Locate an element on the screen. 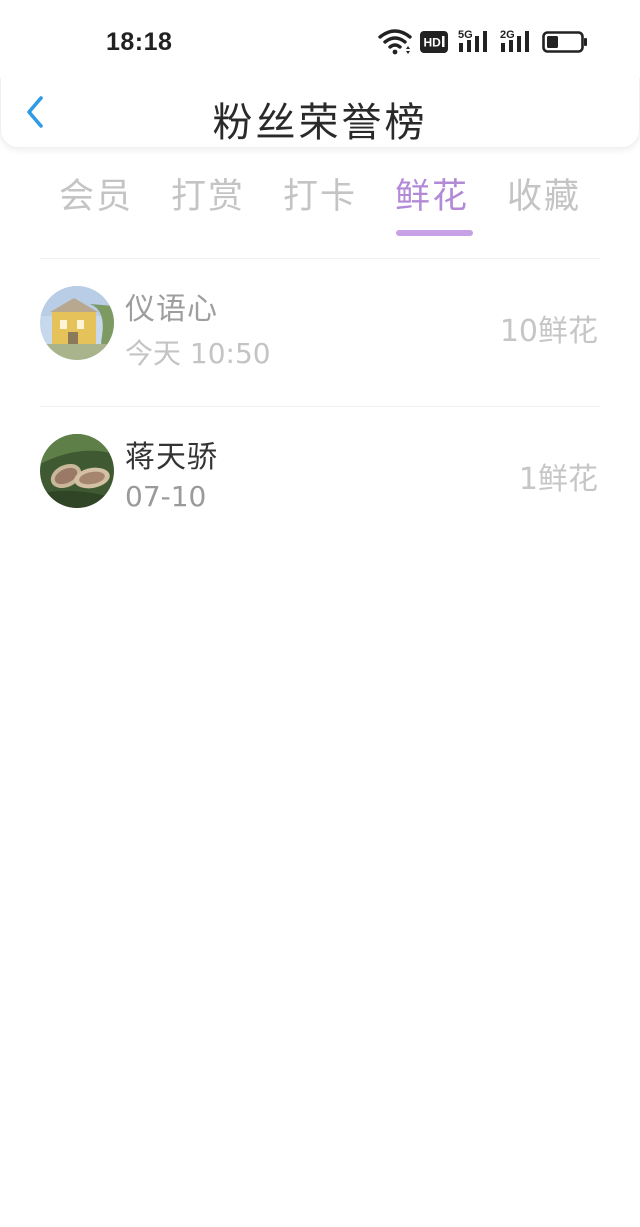 The image size is (640, 1227). tab-label: 打卡 is located at coordinates (319, 197).